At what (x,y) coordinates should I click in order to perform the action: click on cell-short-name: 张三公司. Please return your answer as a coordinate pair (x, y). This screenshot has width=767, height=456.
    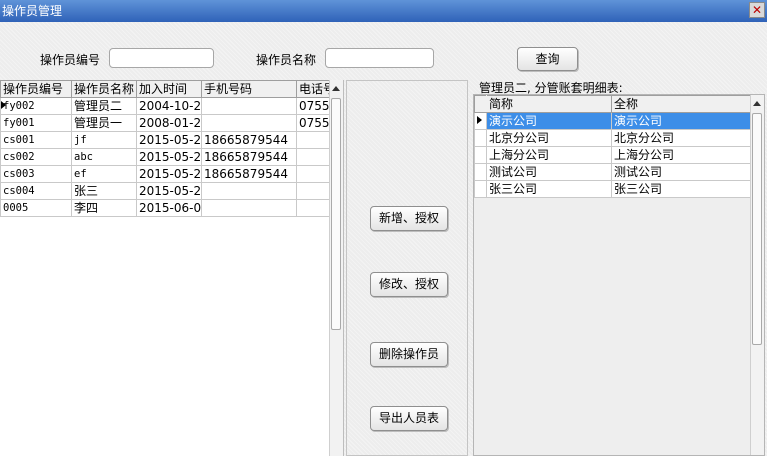
    Looking at the image, I should click on (549, 189).